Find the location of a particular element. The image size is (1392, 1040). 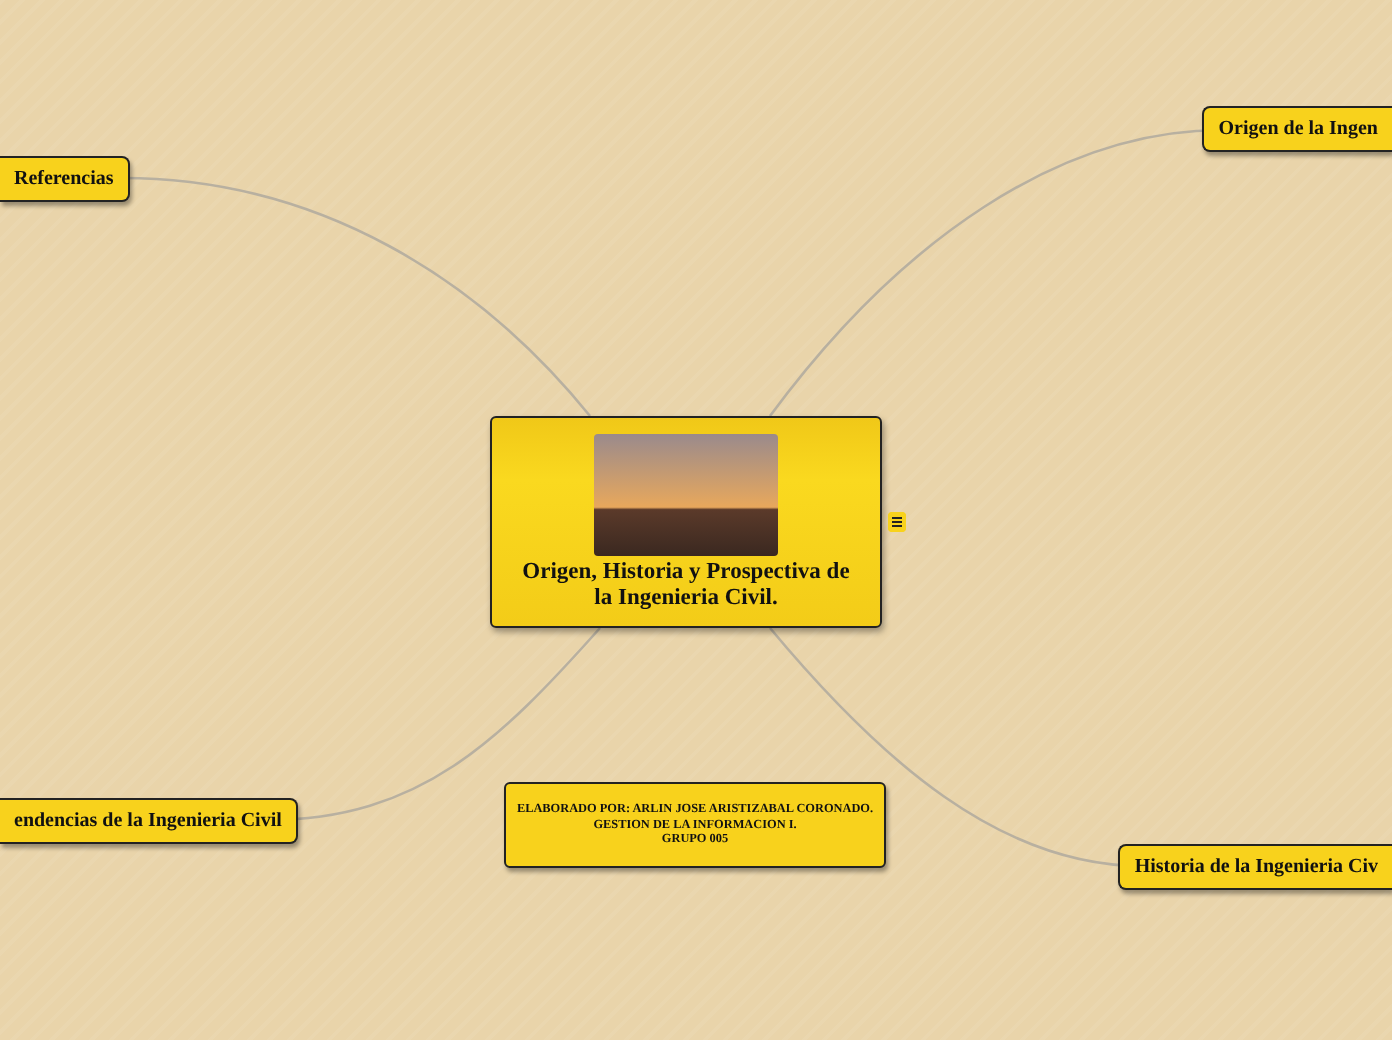

topic-node: Referencias is located at coordinates (65, 179).